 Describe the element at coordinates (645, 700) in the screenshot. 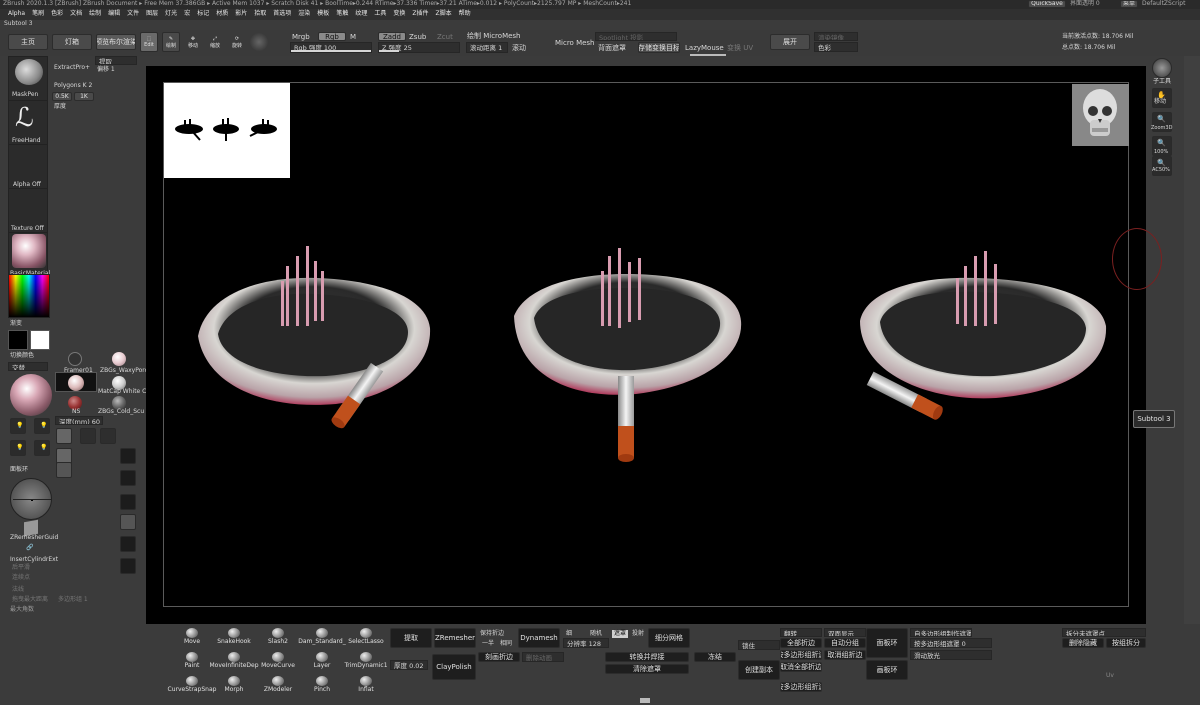

I see `expand-shelf-handle` at that location.